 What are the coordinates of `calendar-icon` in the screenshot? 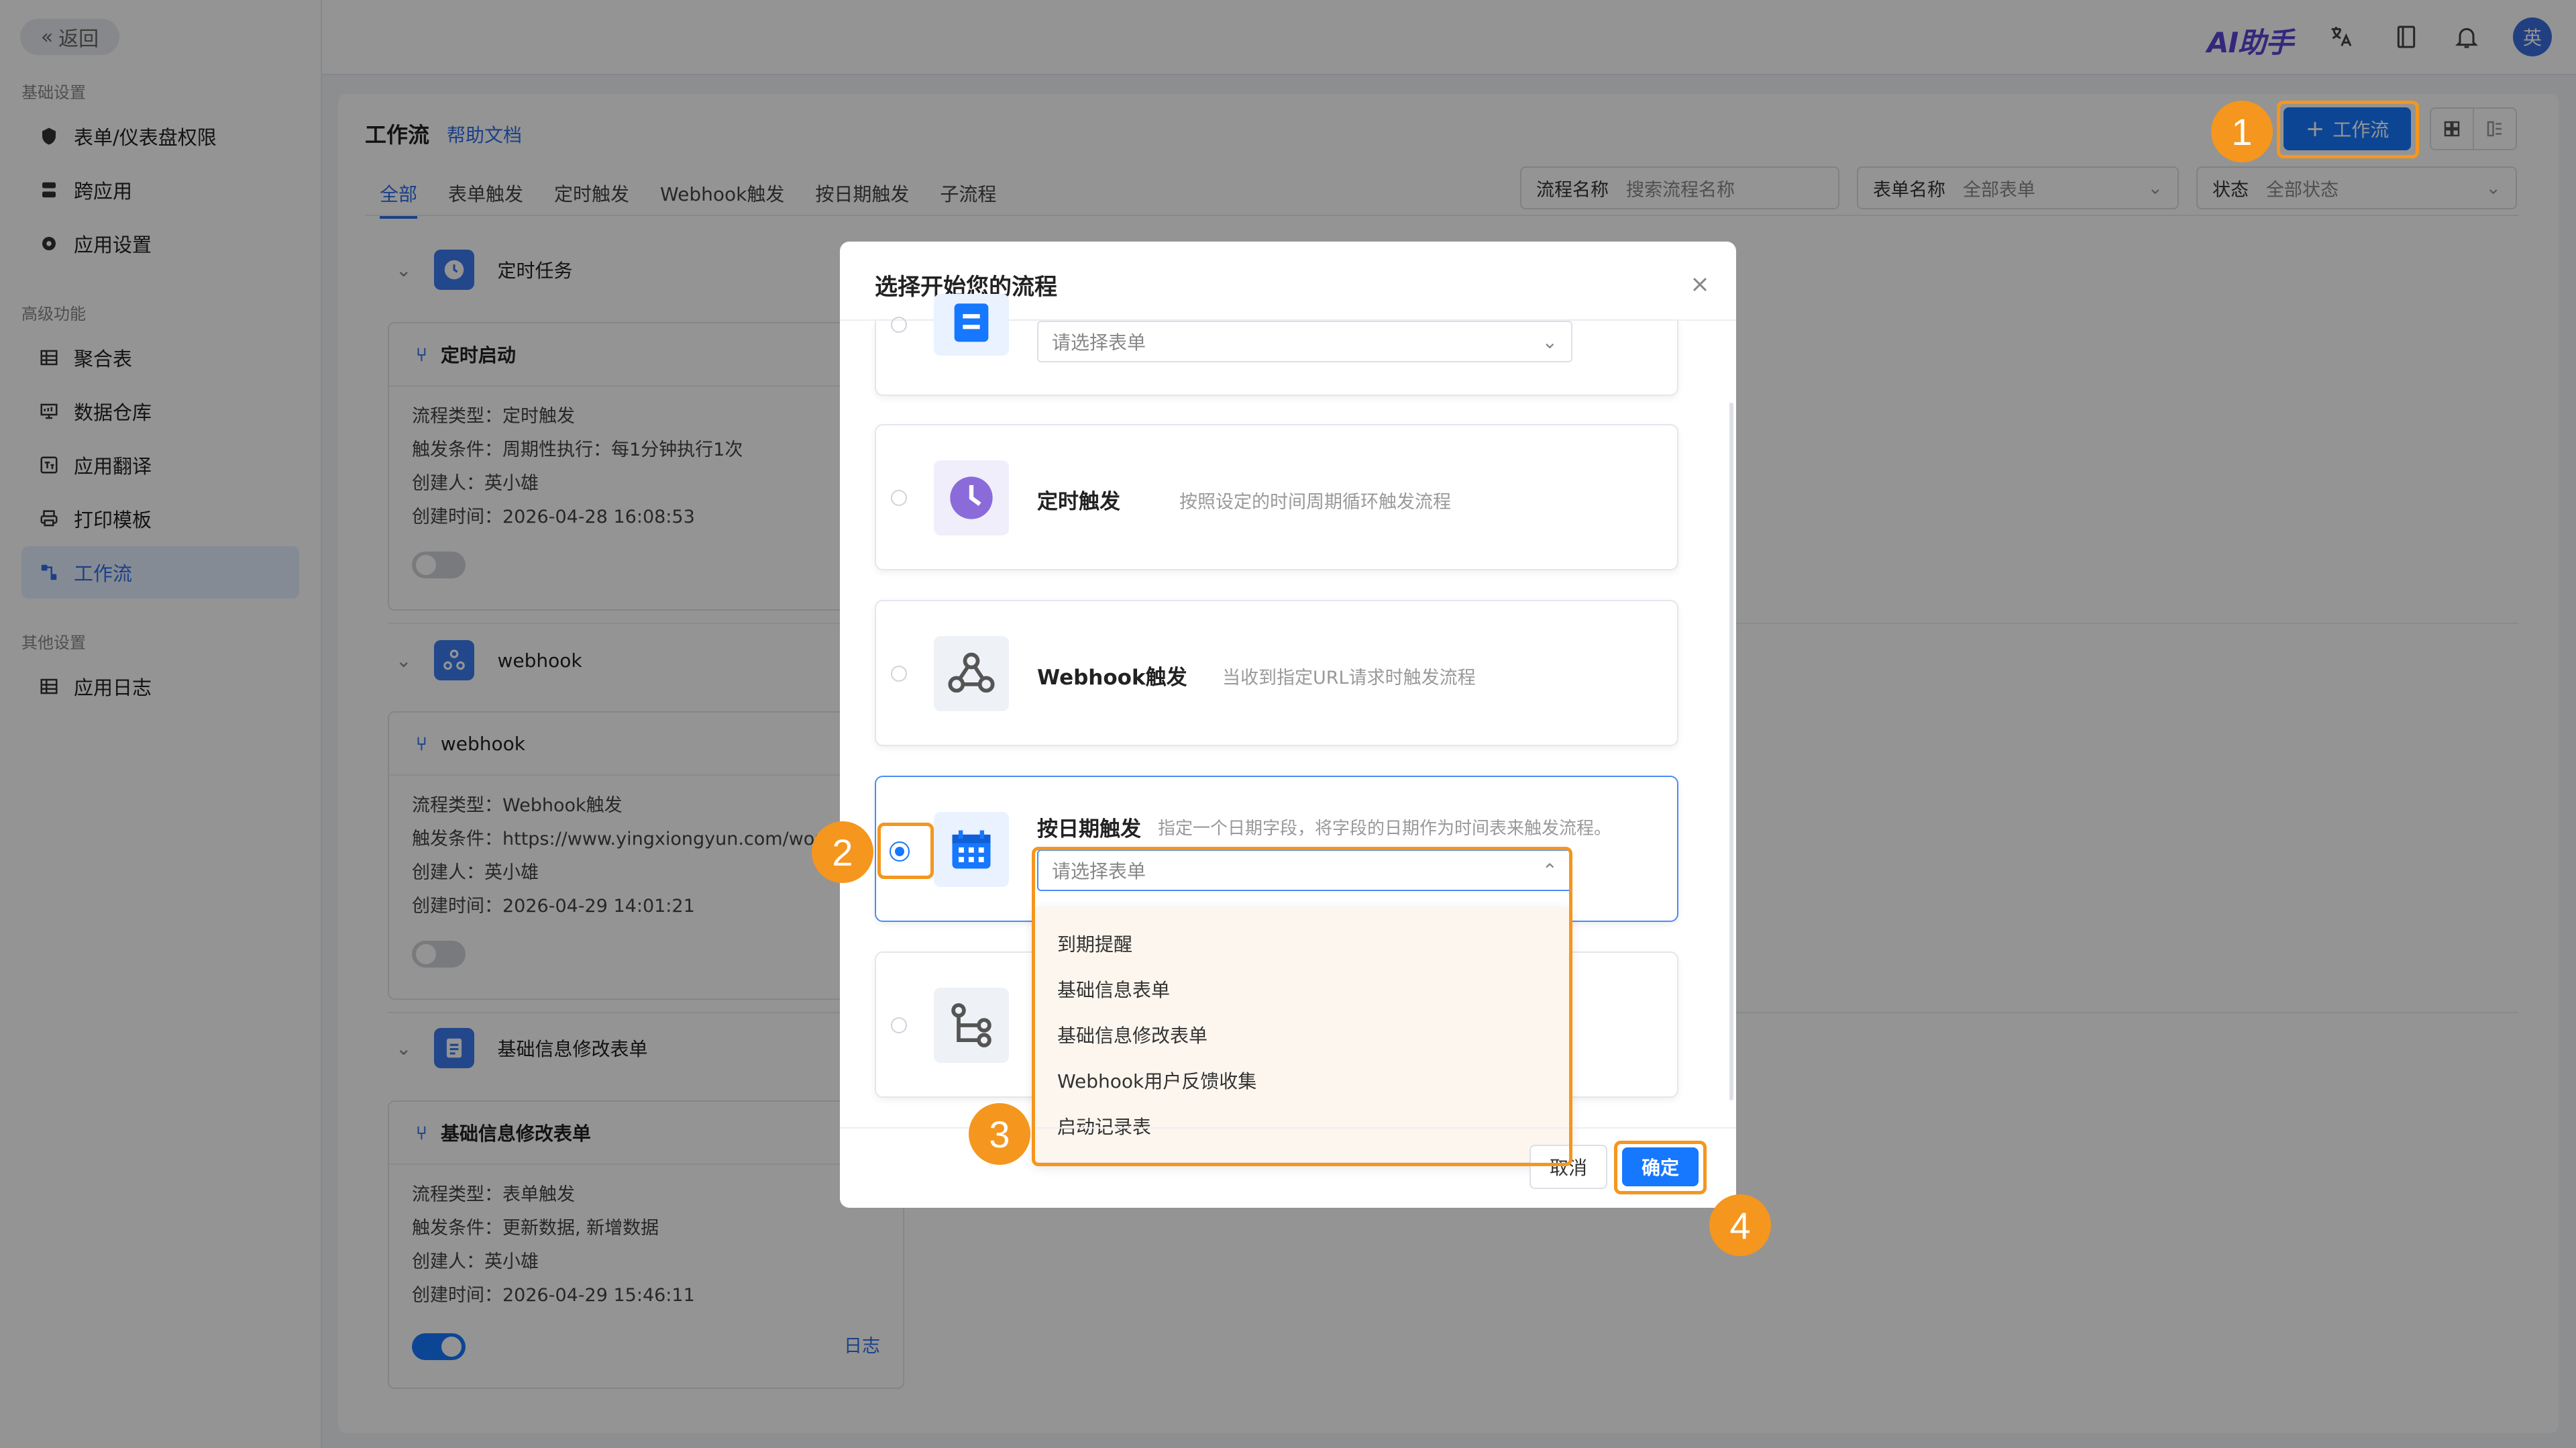 It's located at (971, 850).